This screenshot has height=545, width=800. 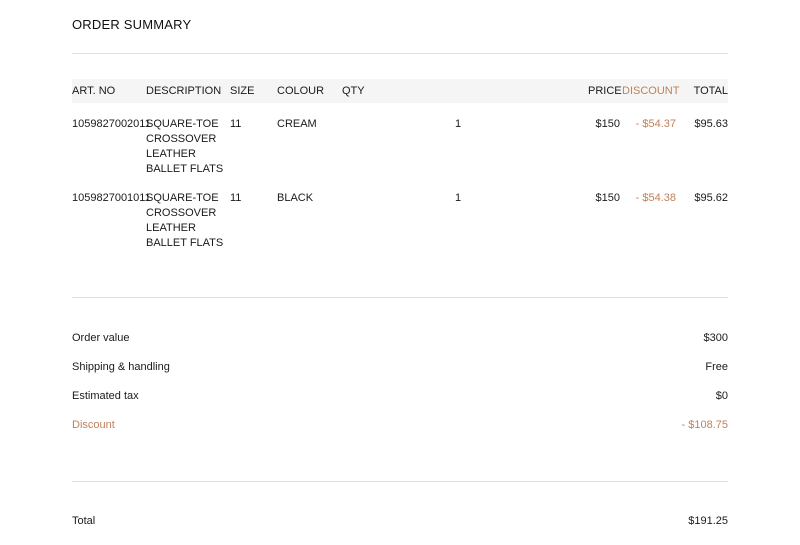 I want to click on order-value-row: Order value $300, so click(x=400, y=338).